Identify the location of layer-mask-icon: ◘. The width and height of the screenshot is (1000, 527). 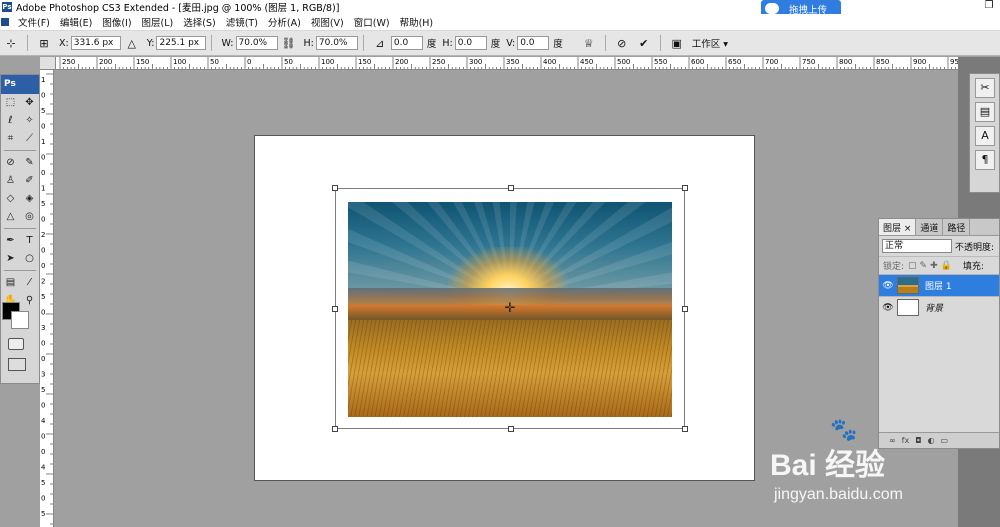
(918, 440).